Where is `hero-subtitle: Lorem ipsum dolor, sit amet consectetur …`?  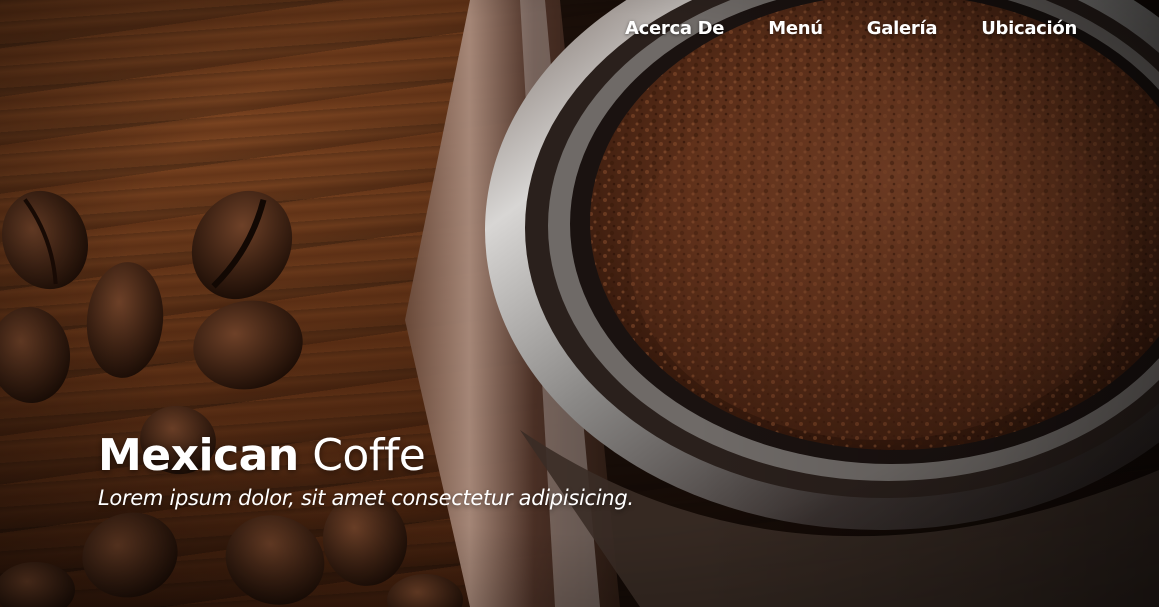
hero-subtitle: Lorem ipsum dolor, sit amet consectetur … is located at coordinates (366, 498).